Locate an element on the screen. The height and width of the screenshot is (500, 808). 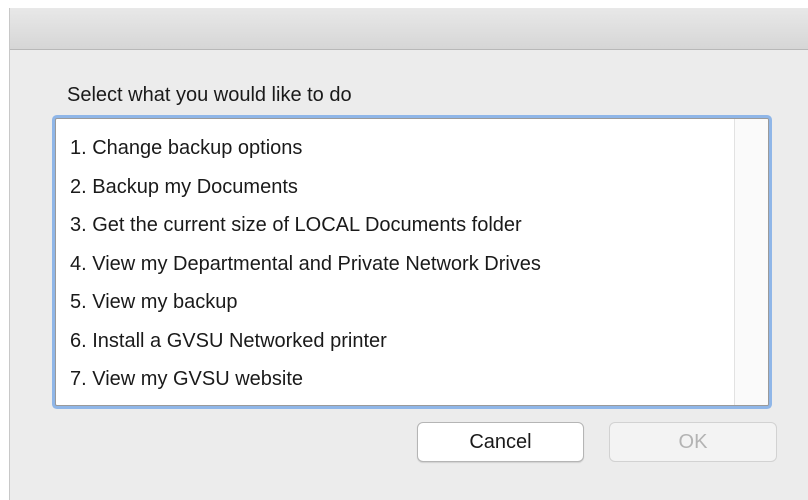
list-item-install-printer: 6. Install a GVSU Networked printer is located at coordinates (395, 341).